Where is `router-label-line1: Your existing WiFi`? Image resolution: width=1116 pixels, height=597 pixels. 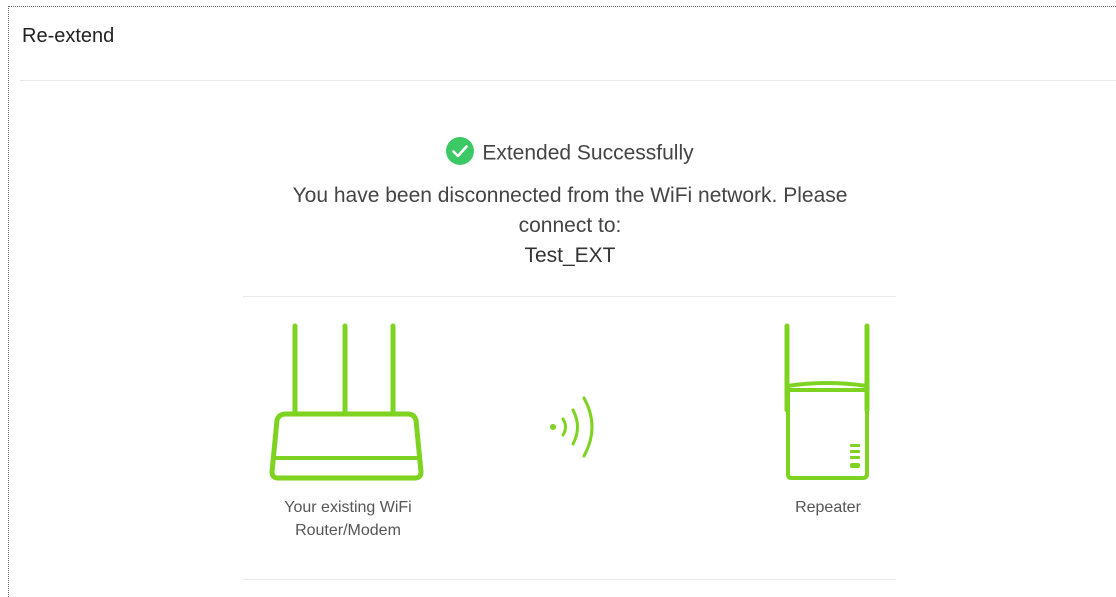
router-label-line1: Your existing WiFi is located at coordinates (348, 507).